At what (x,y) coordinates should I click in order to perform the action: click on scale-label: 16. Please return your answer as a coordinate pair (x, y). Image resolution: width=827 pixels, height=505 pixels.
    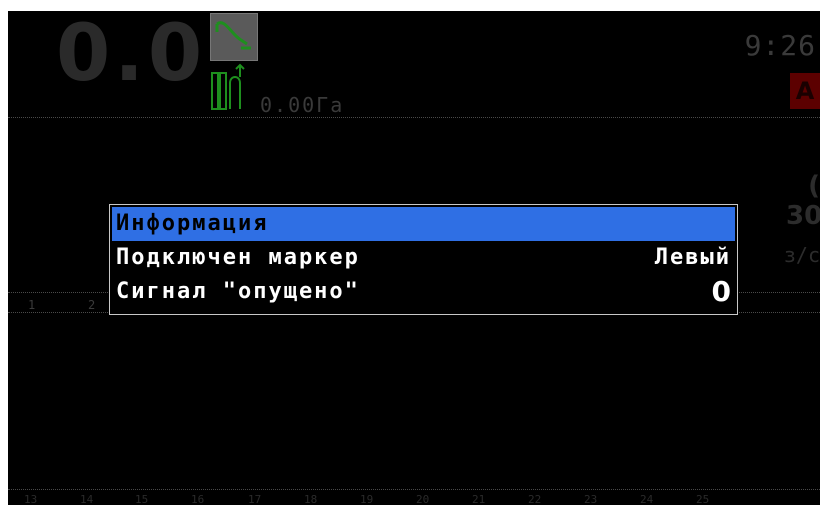
    Looking at the image, I should click on (198, 499).